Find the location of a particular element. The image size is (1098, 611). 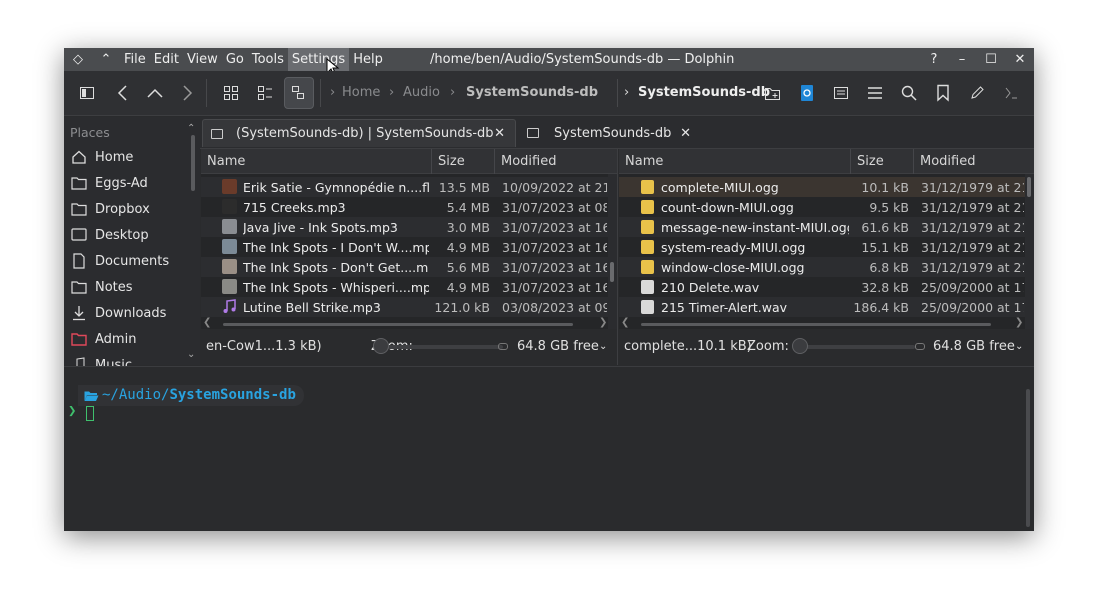

file-name: complete-MIUI.ogg is located at coordinates (720, 187).